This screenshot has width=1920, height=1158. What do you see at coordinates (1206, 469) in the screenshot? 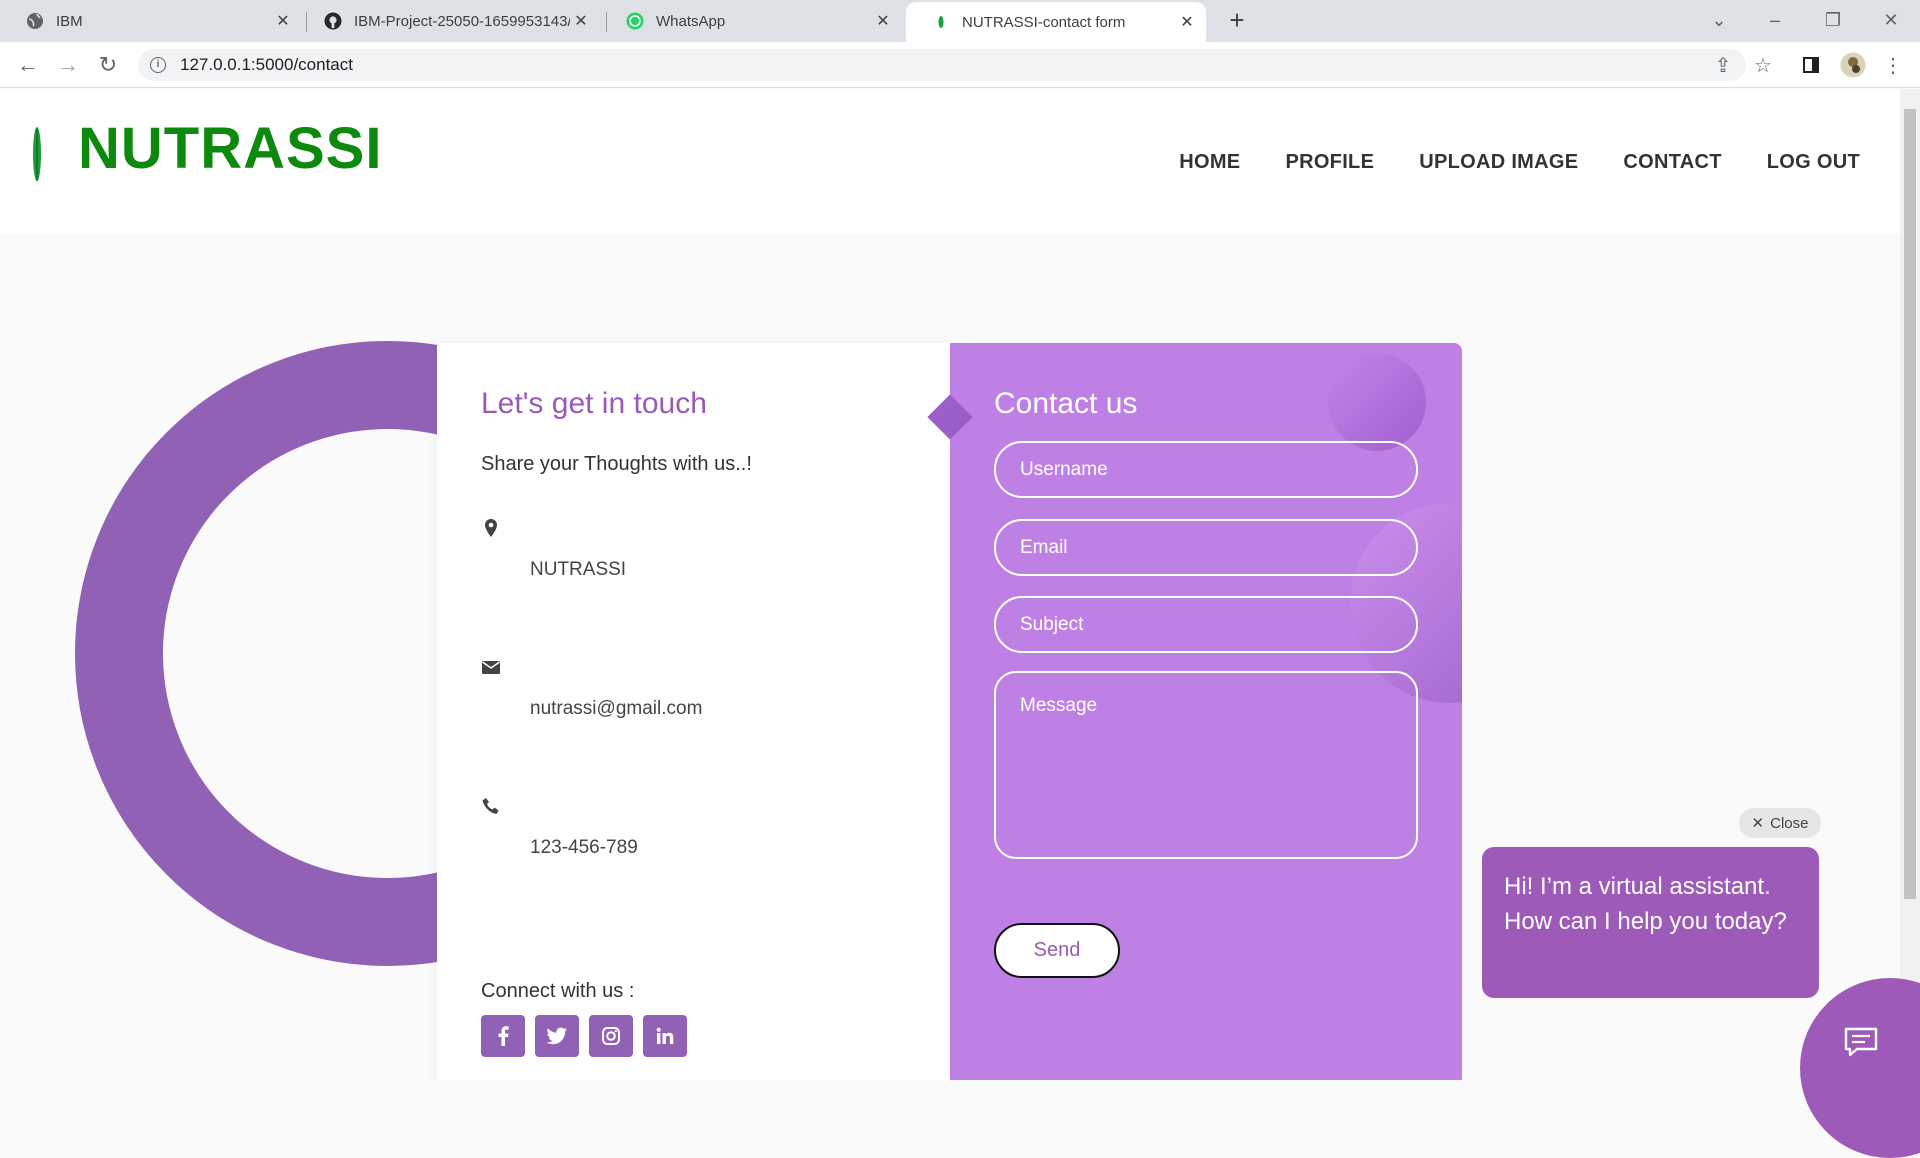
I see `username-input` at bounding box center [1206, 469].